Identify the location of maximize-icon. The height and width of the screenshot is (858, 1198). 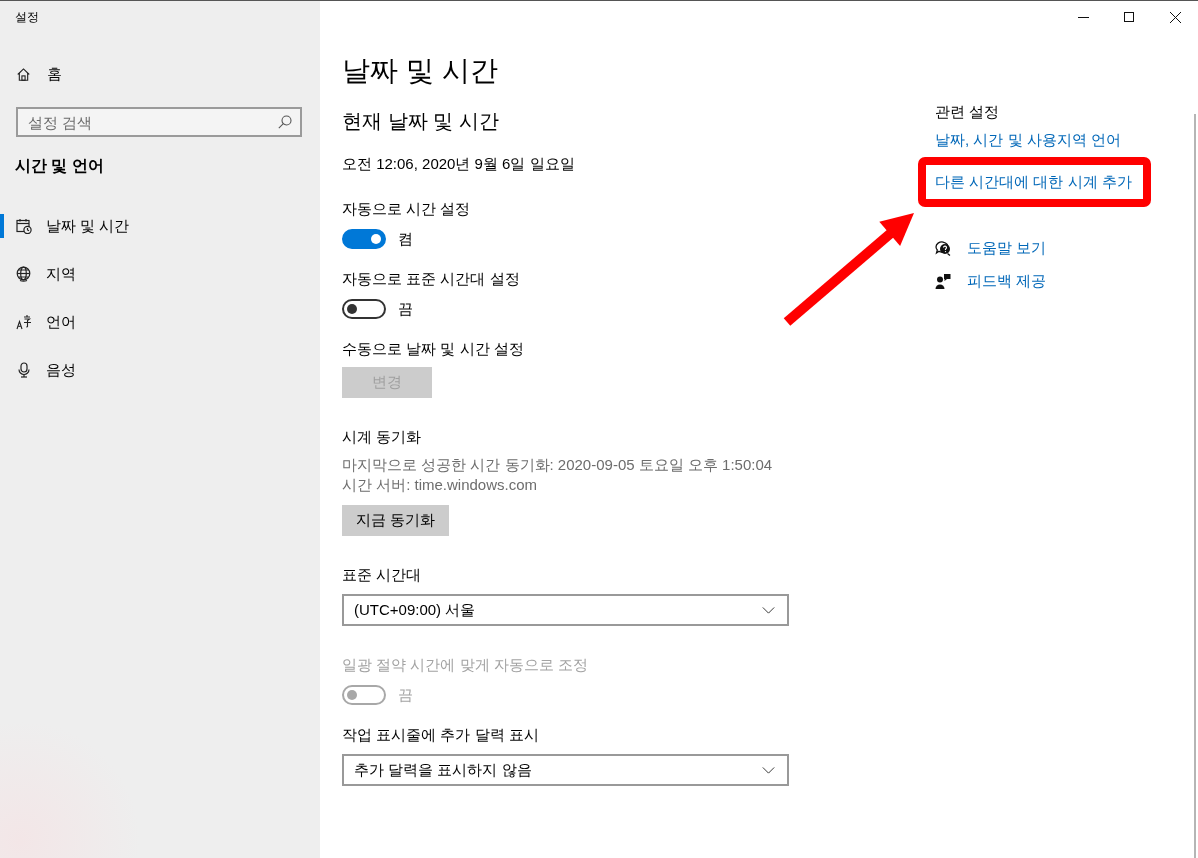
(1129, 17).